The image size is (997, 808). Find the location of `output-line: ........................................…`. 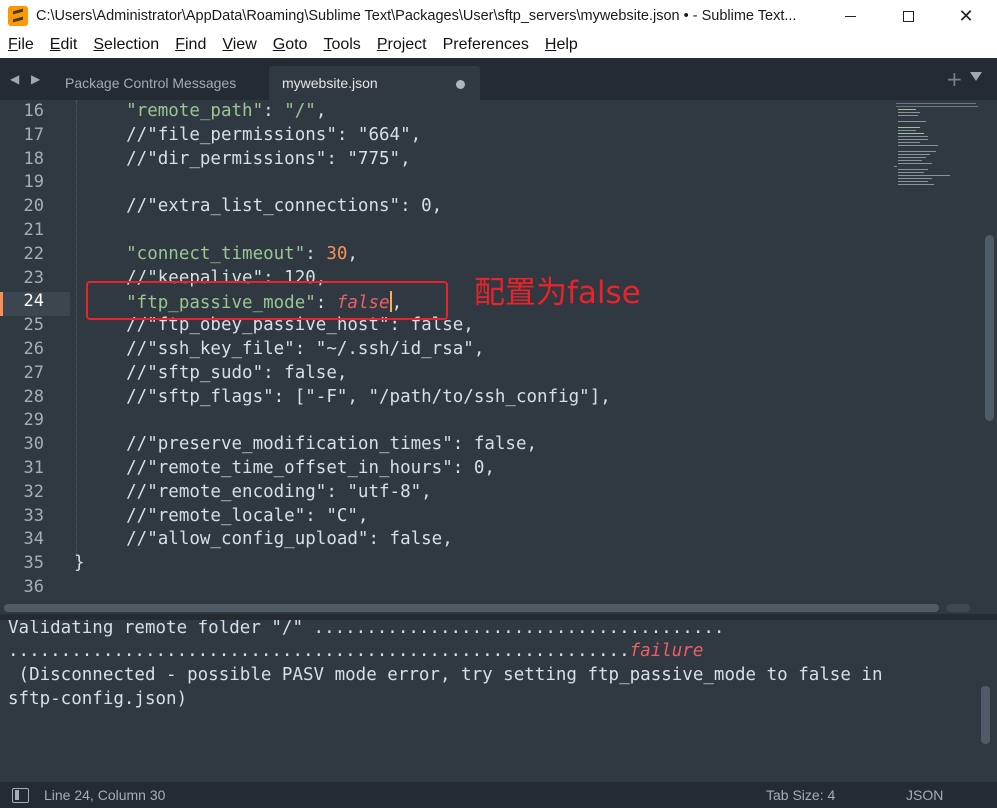

output-line: ........................................… is located at coordinates (355, 651).